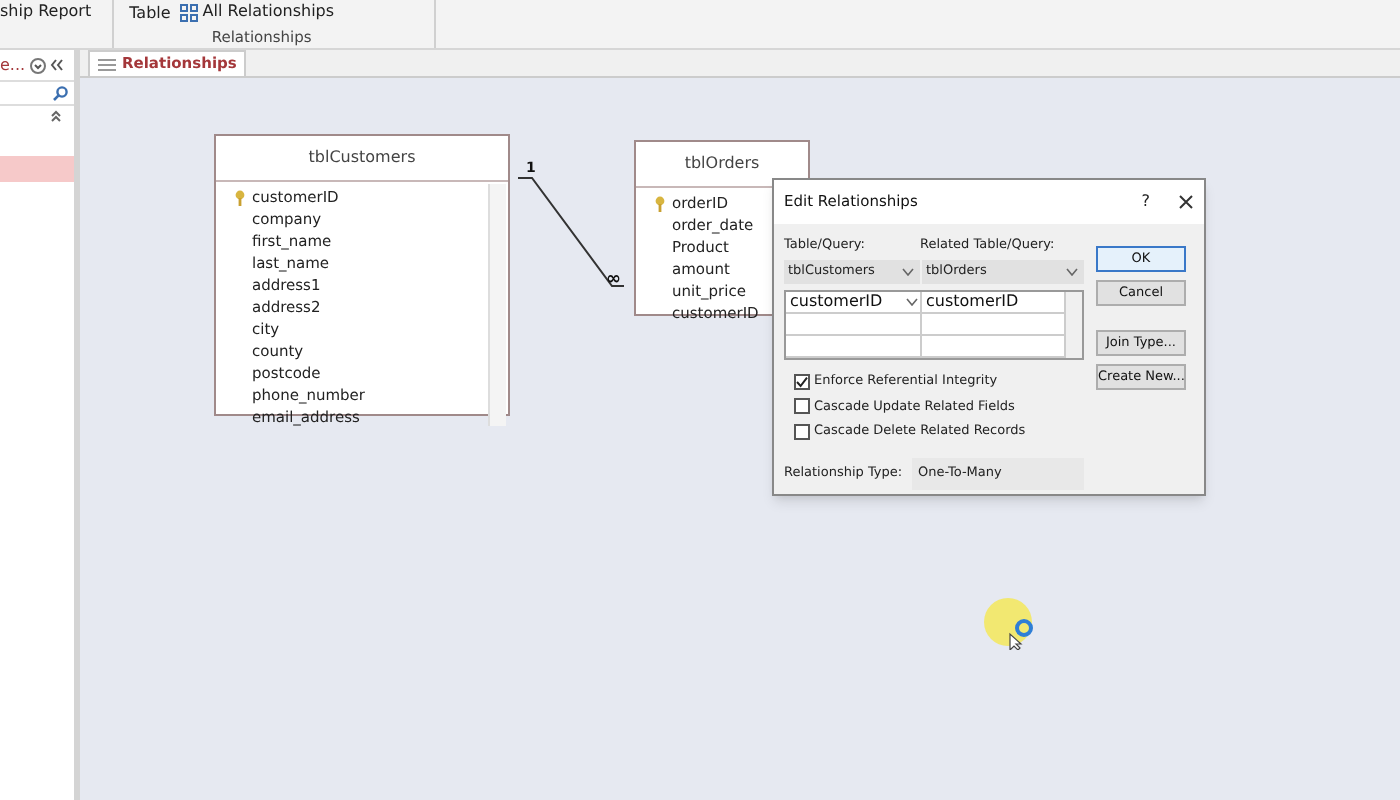 The height and width of the screenshot is (800, 1400). What do you see at coordinates (1009, 624) in the screenshot?
I see `cursor-icon` at bounding box center [1009, 624].